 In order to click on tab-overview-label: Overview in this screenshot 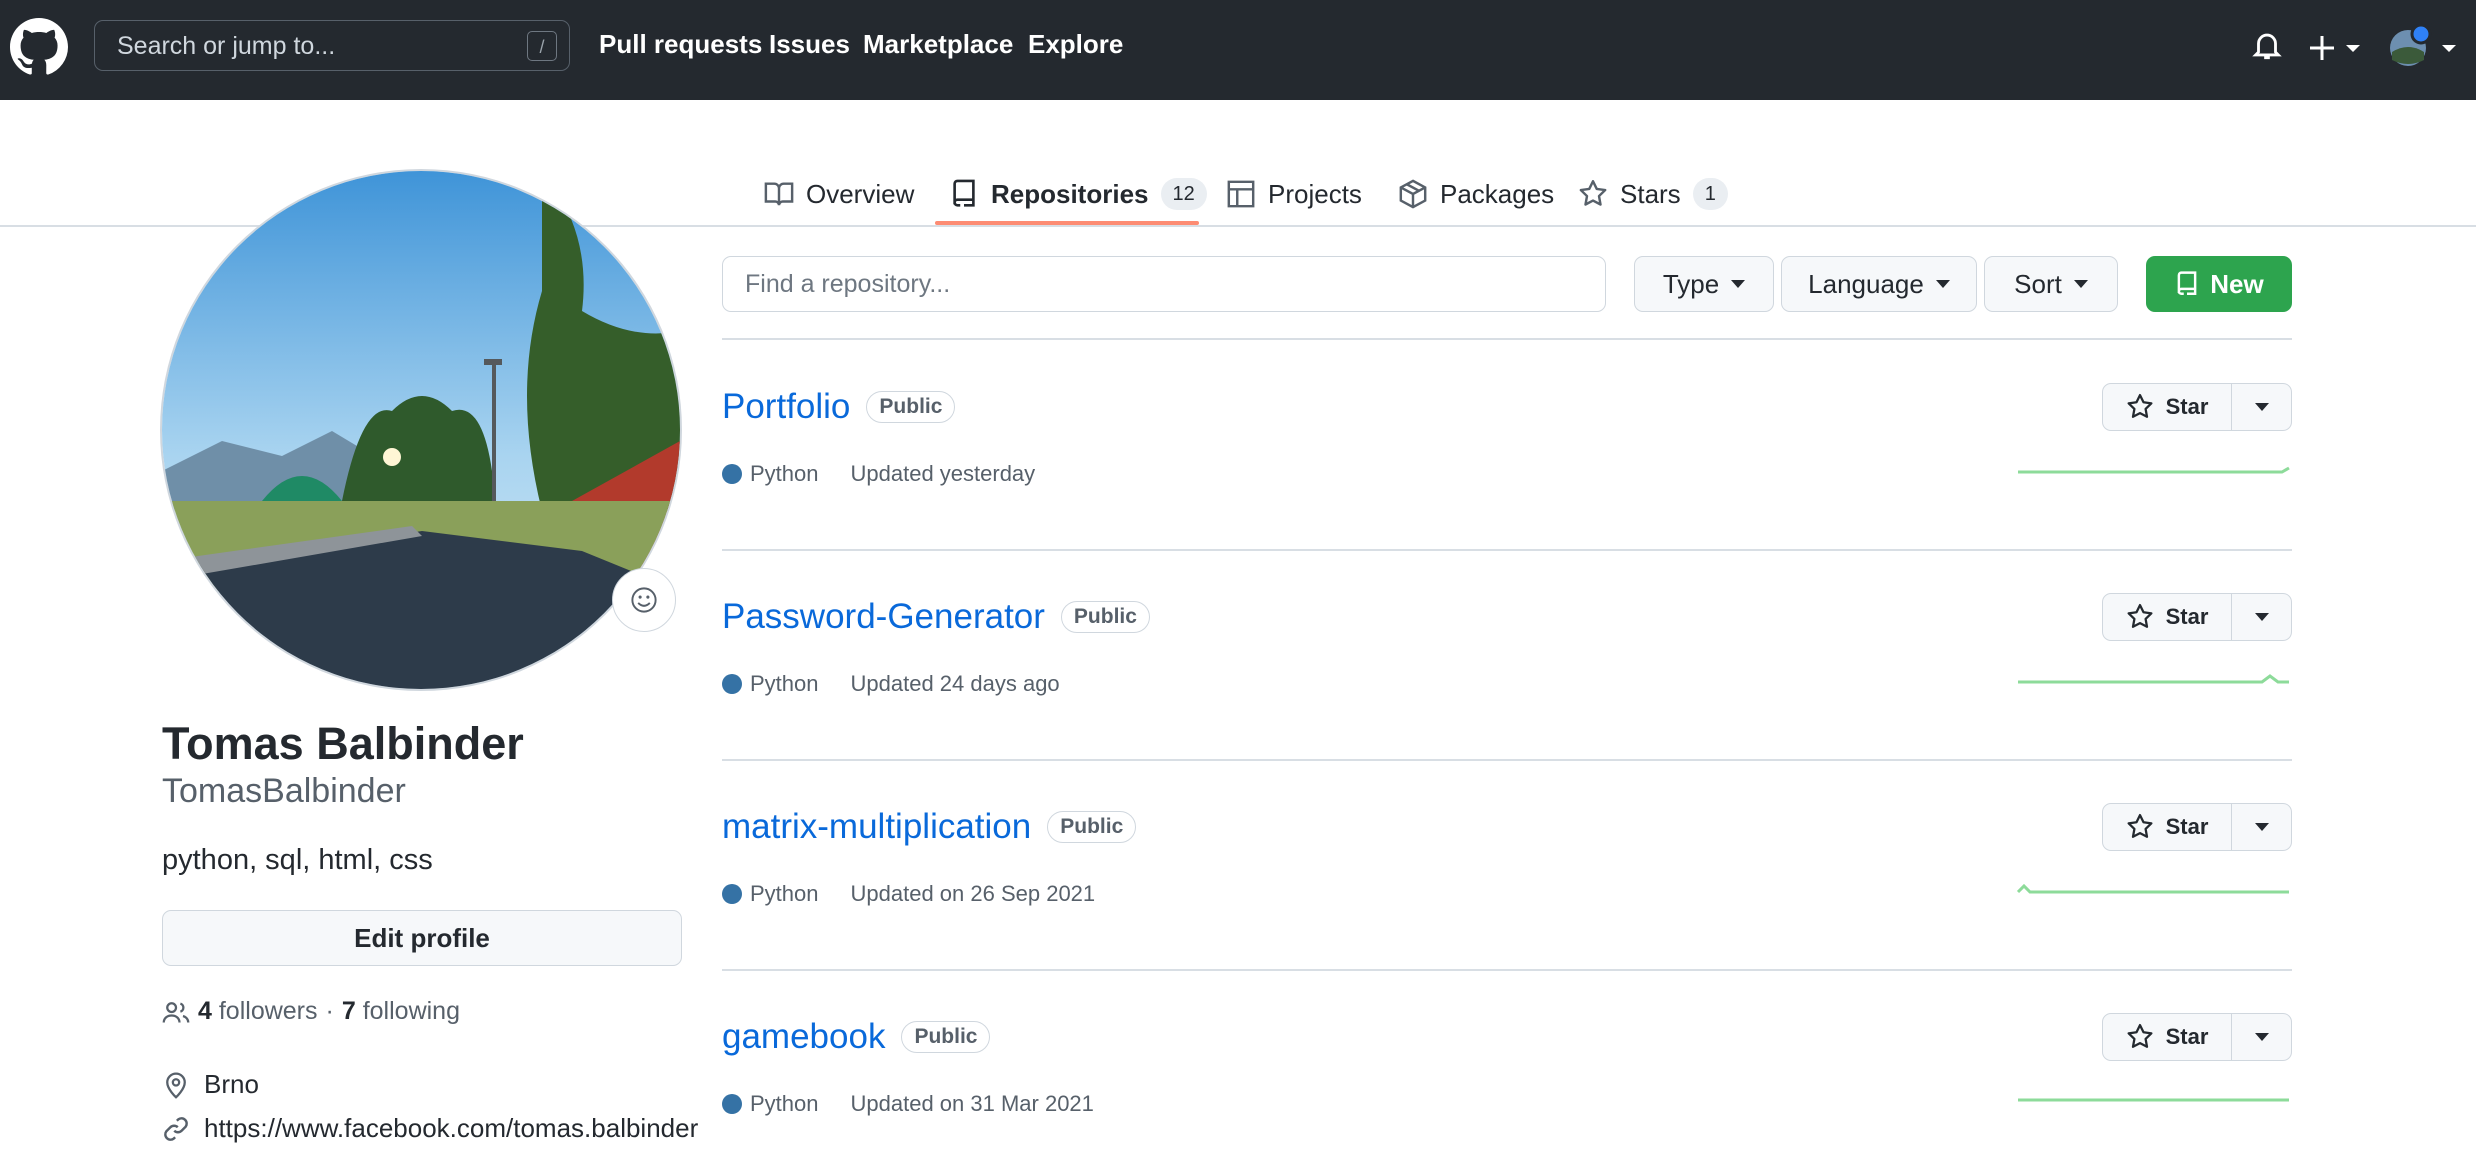, I will do `click(860, 193)`.